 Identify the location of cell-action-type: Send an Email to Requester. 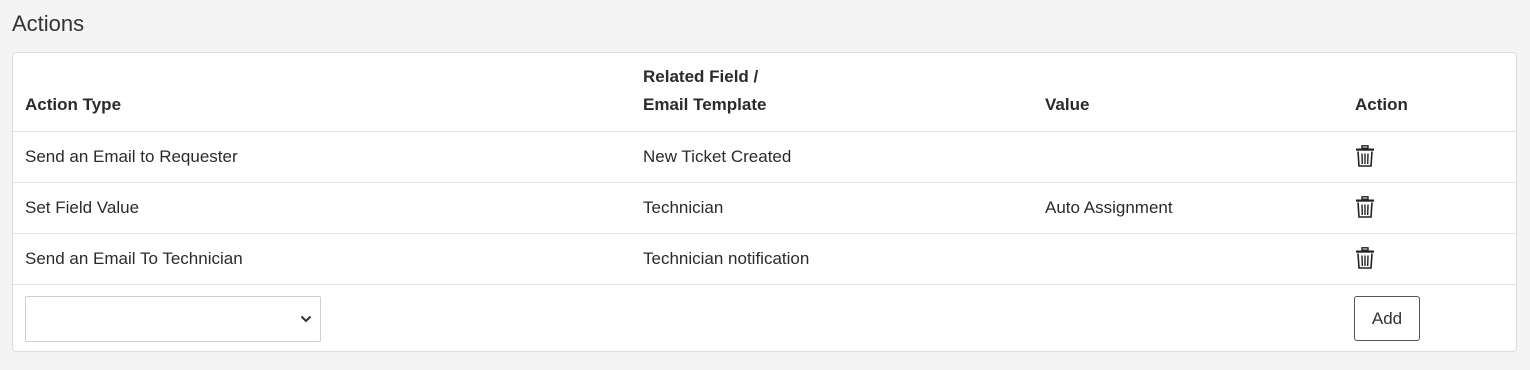
(131, 156).